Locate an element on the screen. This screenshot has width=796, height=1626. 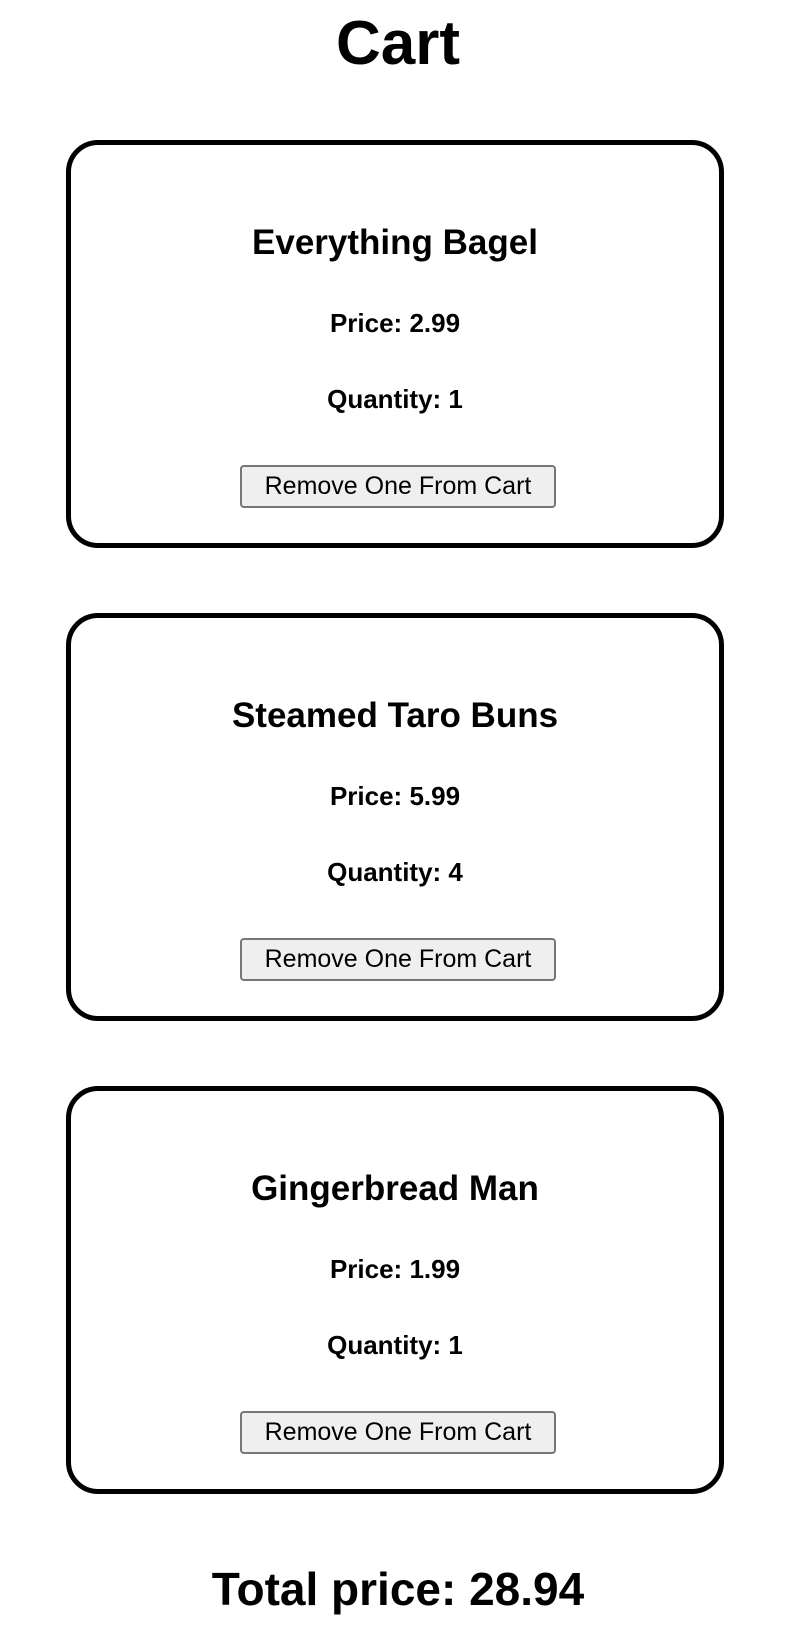
item-name: Gingerbread Man is located at coordinates (395, 1188).